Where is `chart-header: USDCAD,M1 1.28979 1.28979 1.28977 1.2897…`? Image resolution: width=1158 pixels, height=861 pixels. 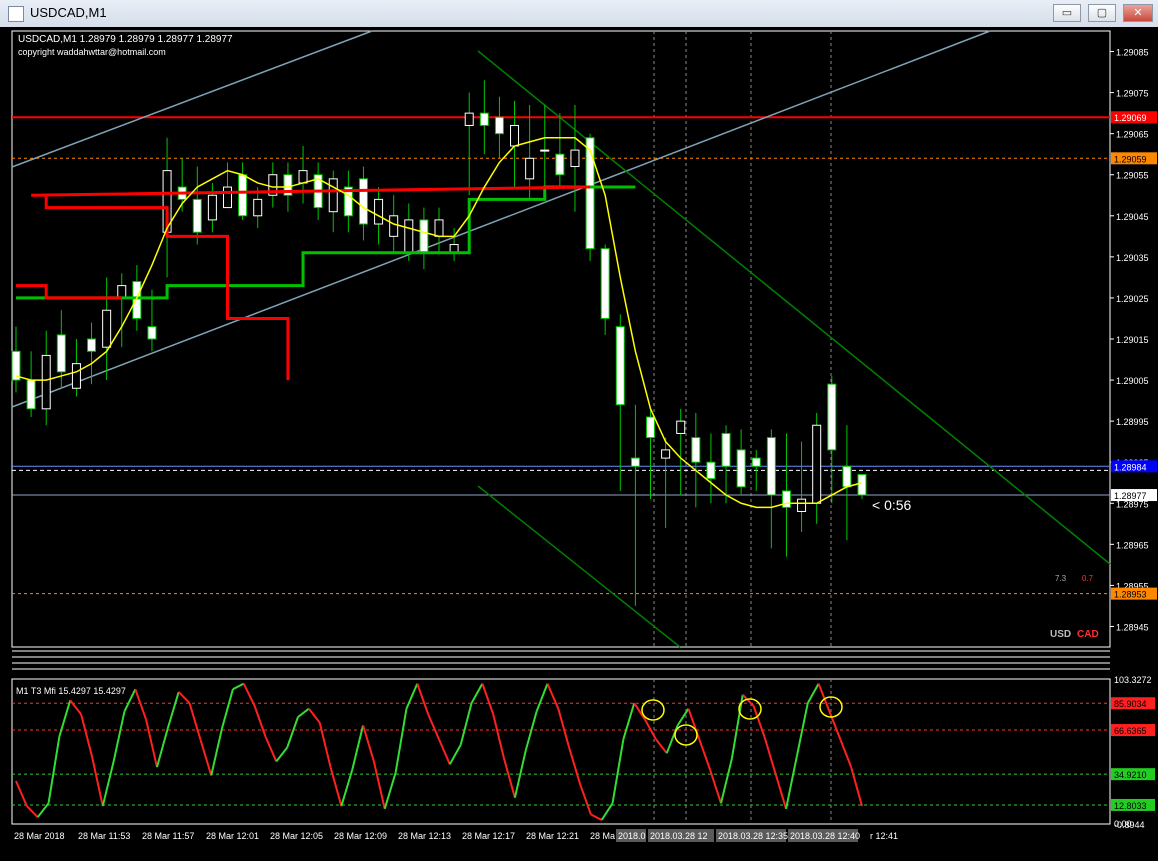 chart-header: USDCAD,M1 1.28979 1.28979 1.28977 1.2897… is located at coordinates (125, 39).